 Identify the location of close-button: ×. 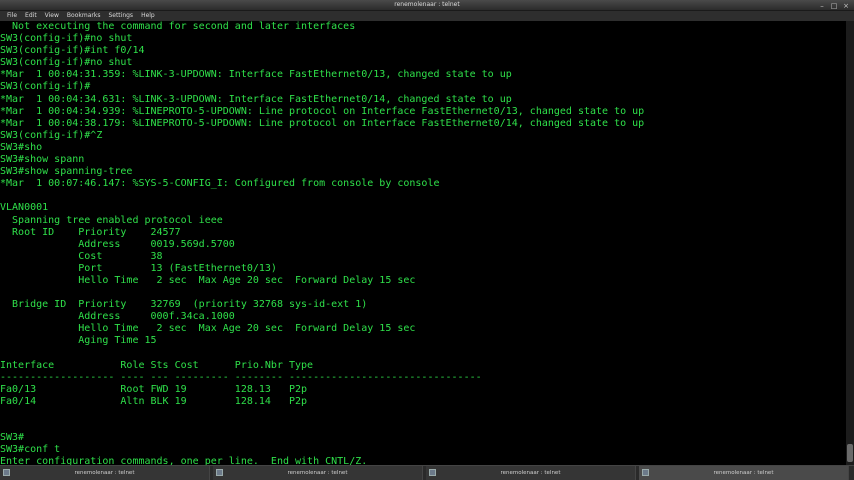
(846, 6).